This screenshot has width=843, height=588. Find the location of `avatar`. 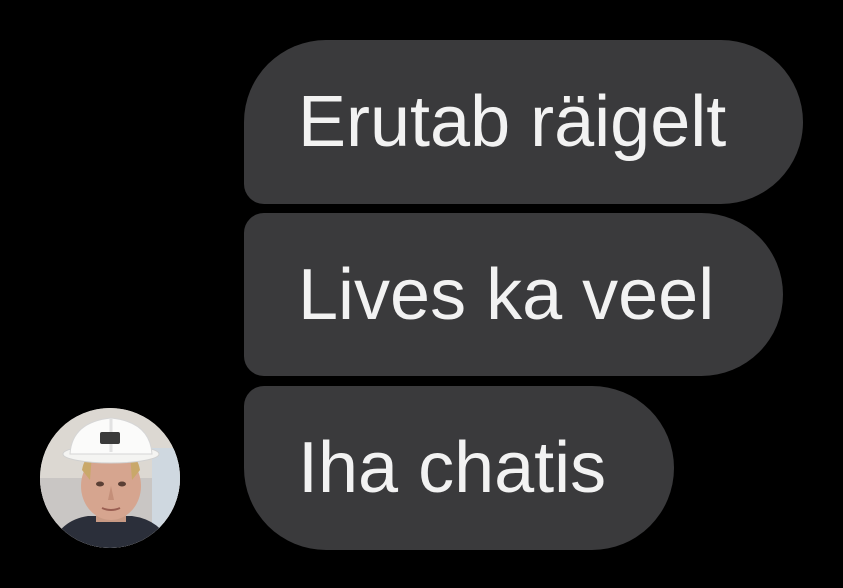

avatar is located at coordinates (110, 478).